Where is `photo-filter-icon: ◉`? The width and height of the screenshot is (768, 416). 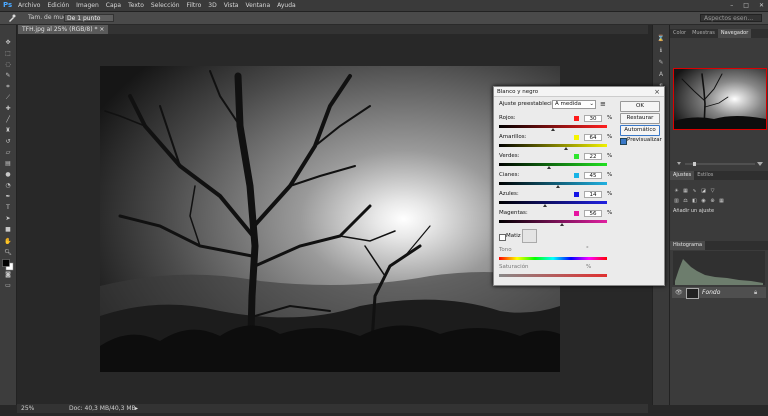 photo-filter-icon: ◉ is located at coordinates (703, 201).